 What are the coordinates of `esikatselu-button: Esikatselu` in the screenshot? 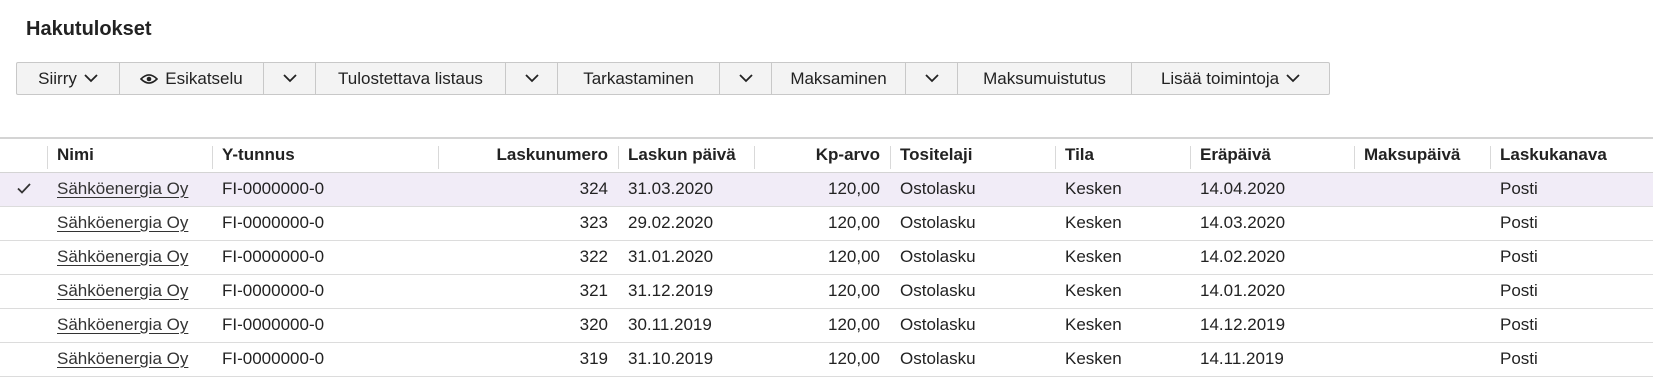 It's located at (192, 78).